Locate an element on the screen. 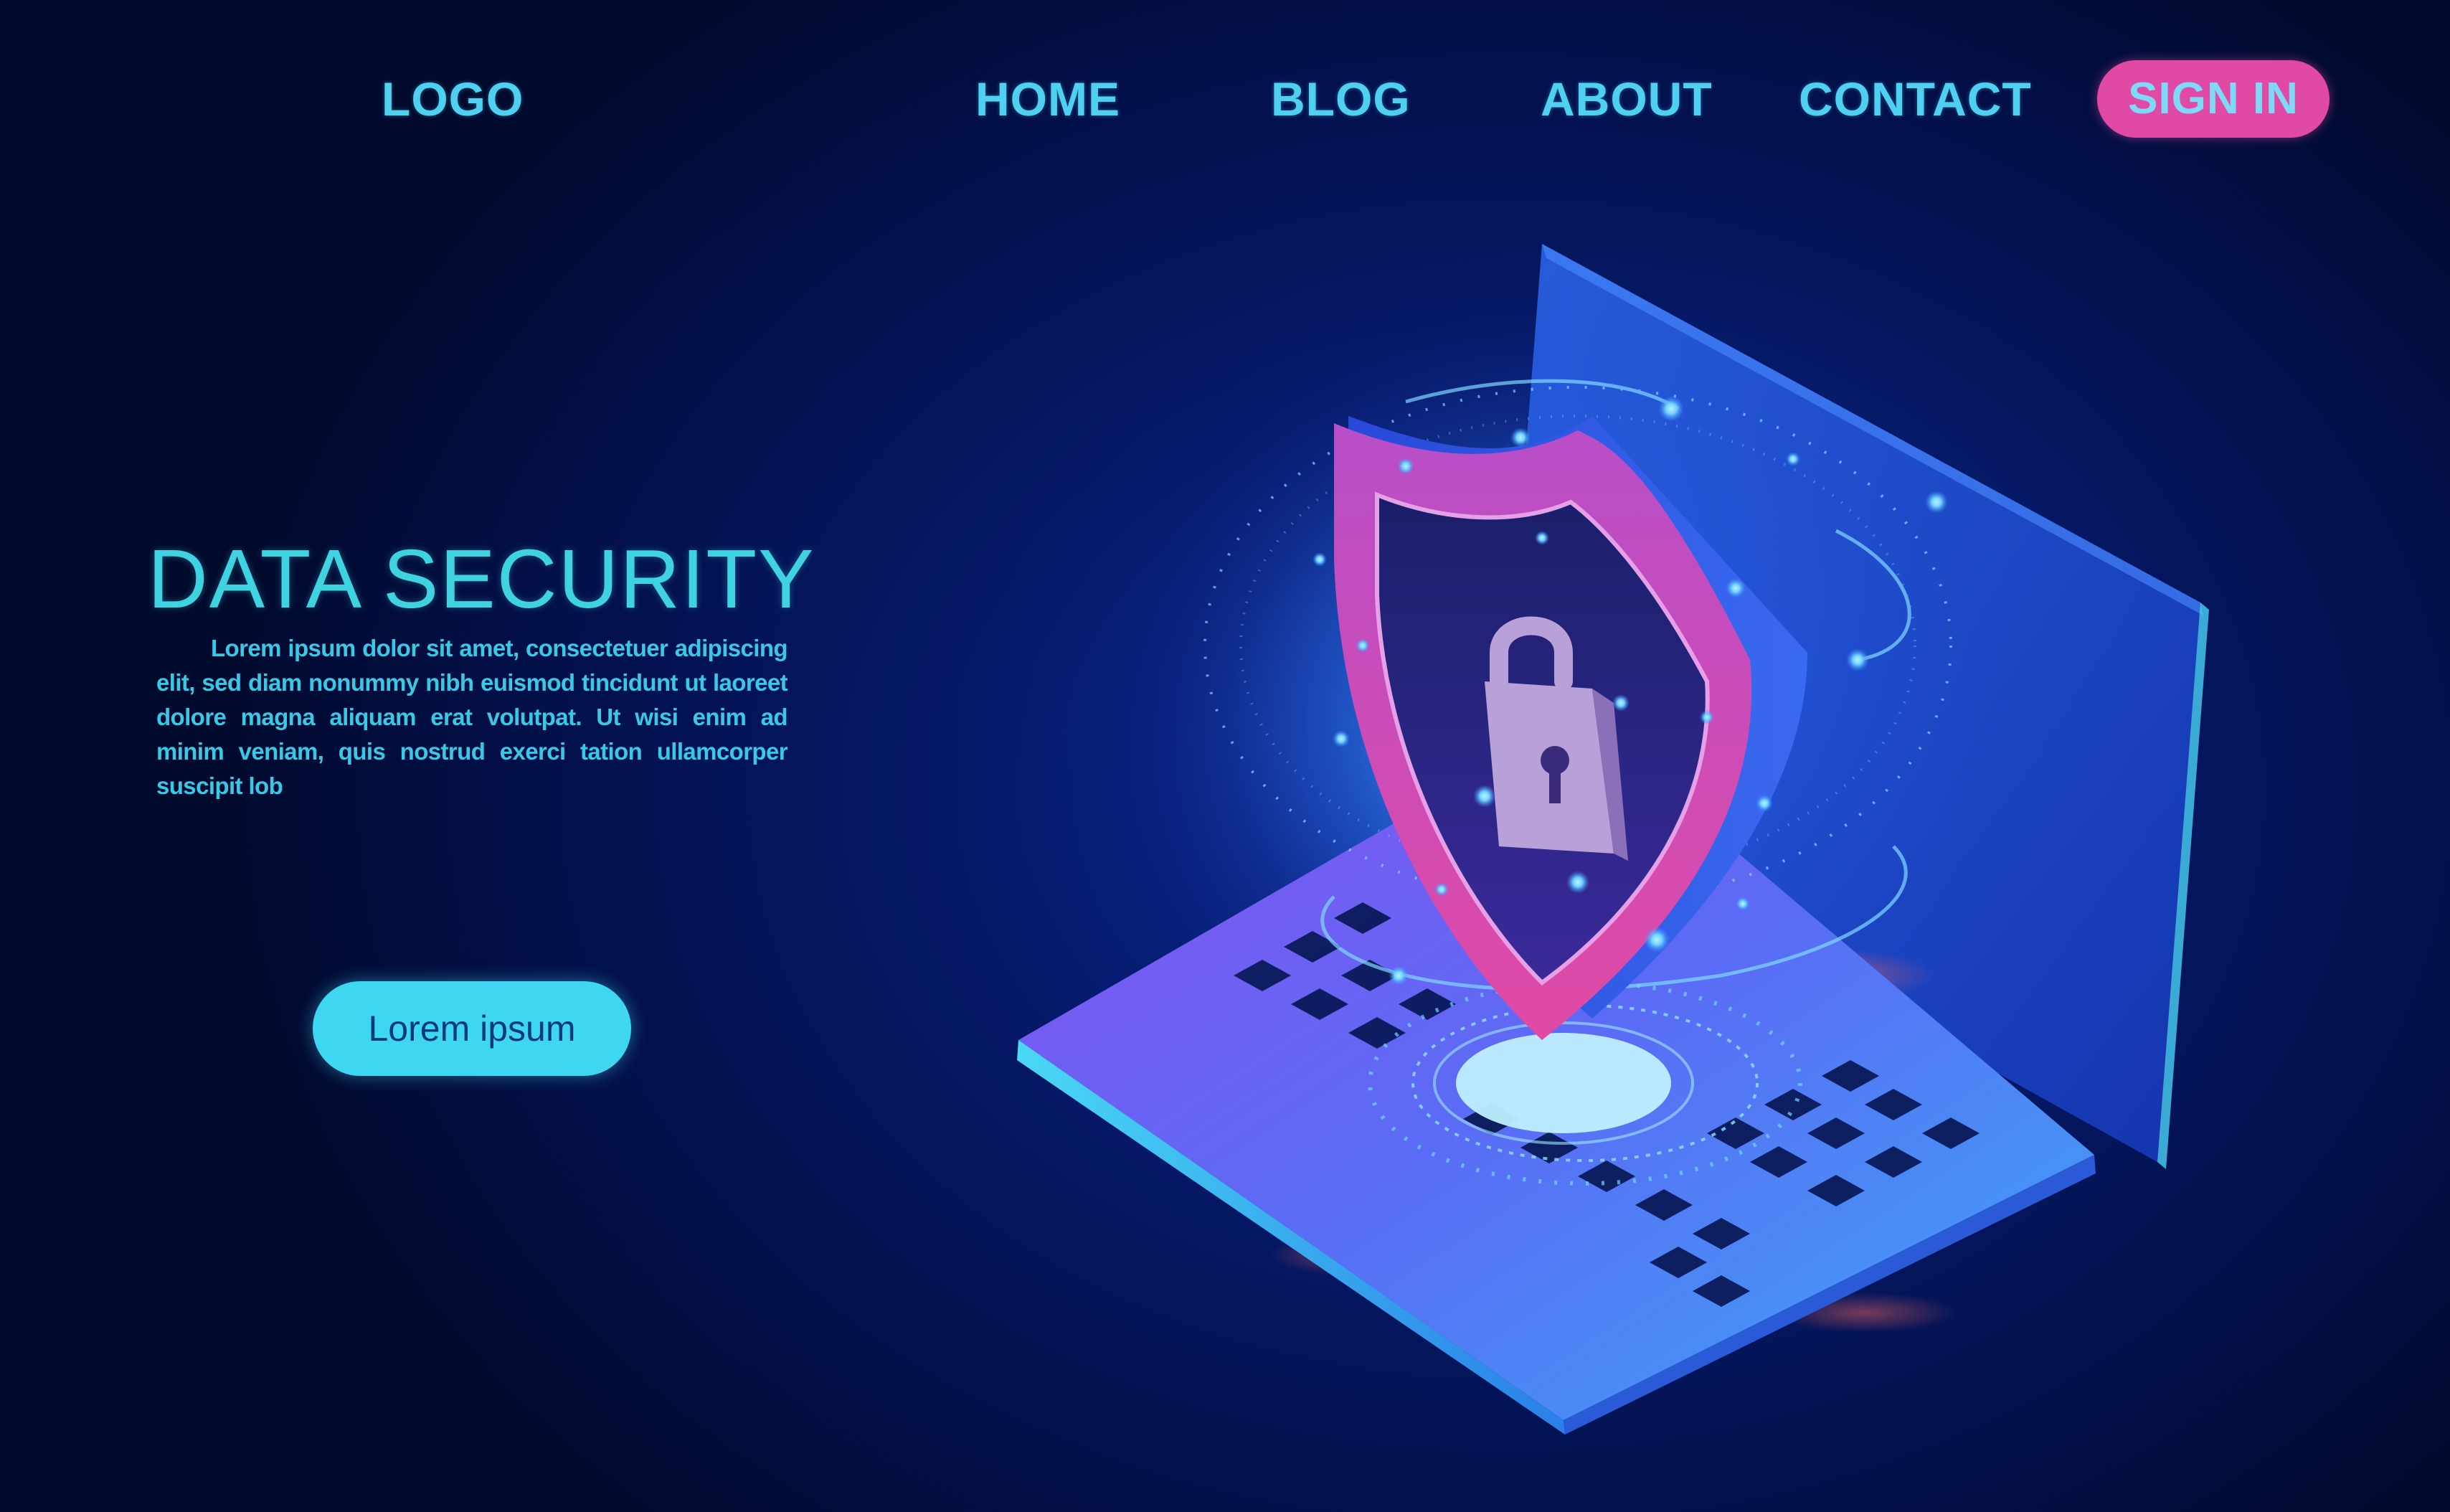  nav-item-home: HOME is located at coordinates (1047, 99).